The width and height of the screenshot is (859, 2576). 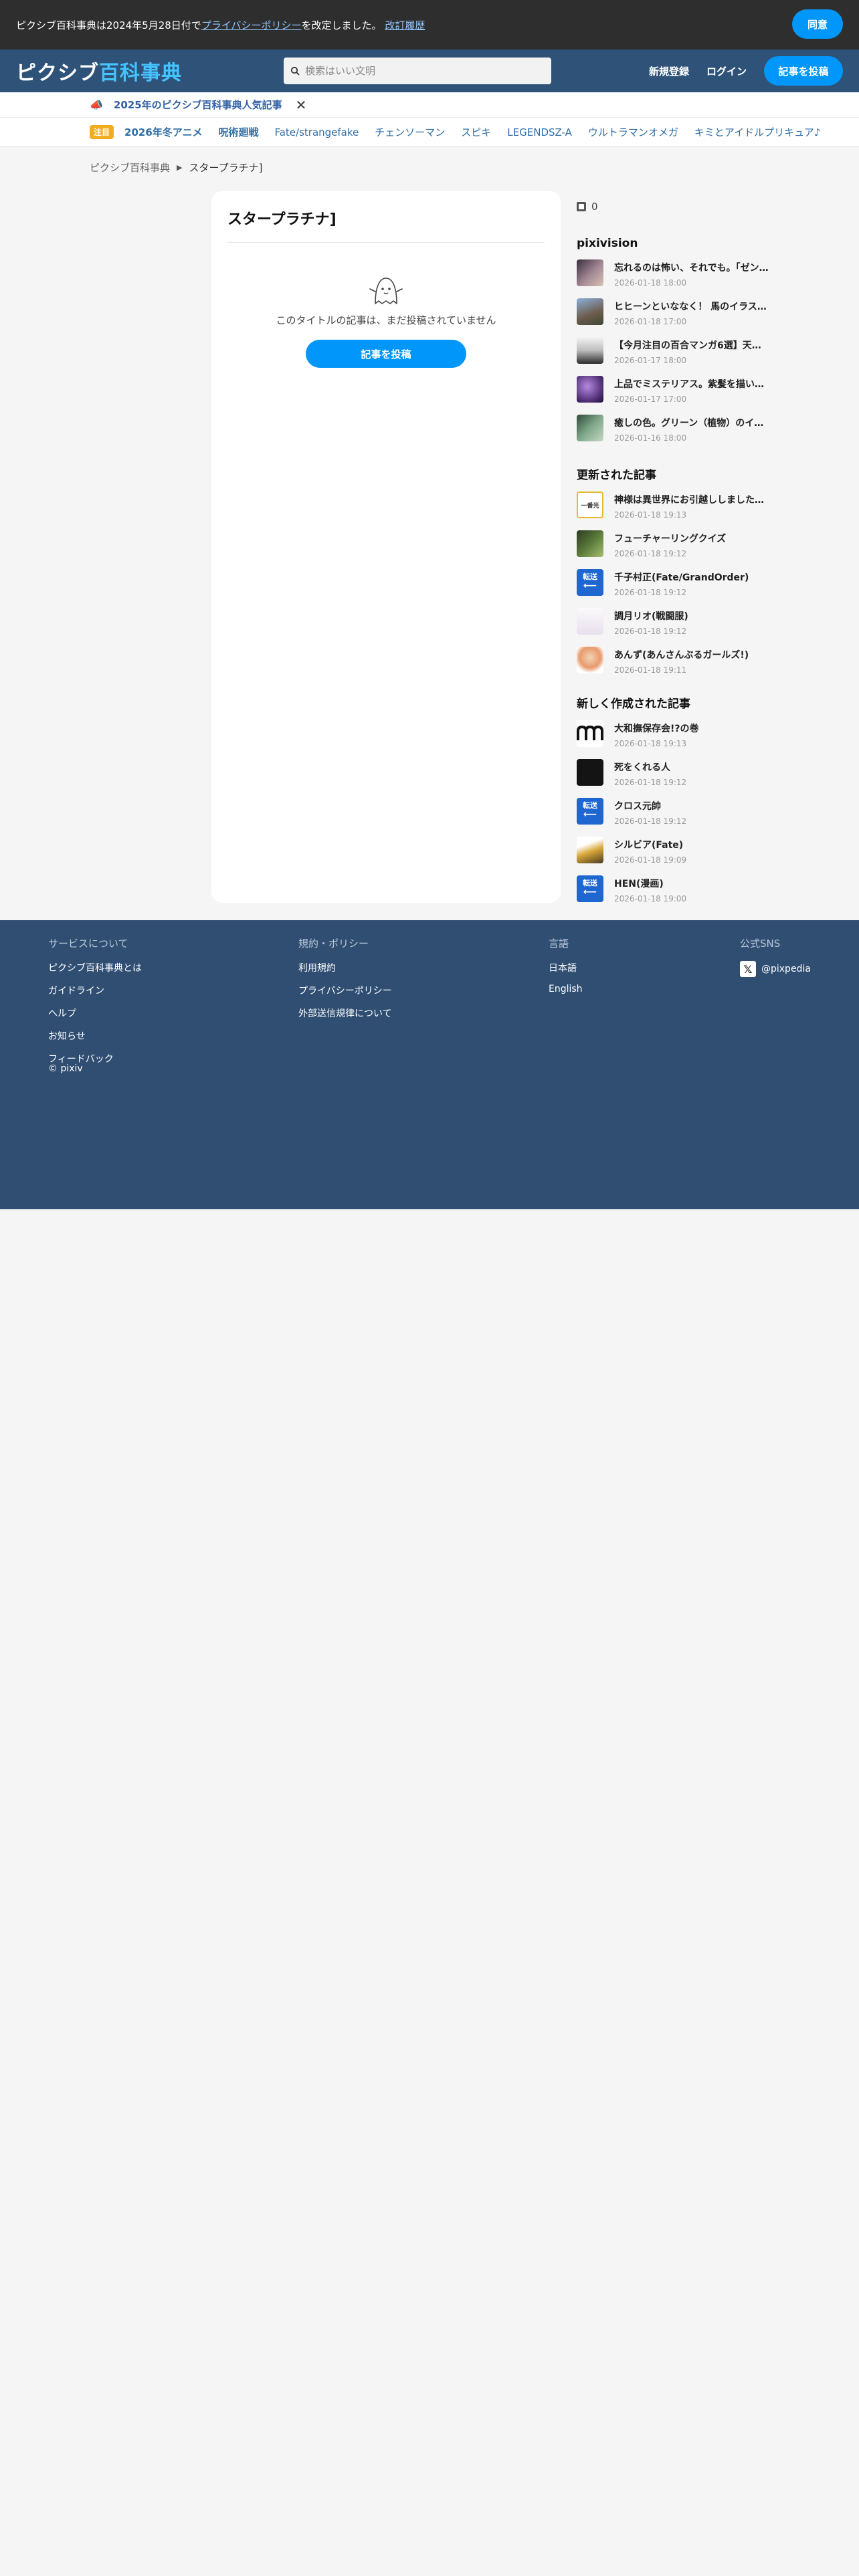 I want to click on page-title: スタープラチナ], so click(x=282, y=219).